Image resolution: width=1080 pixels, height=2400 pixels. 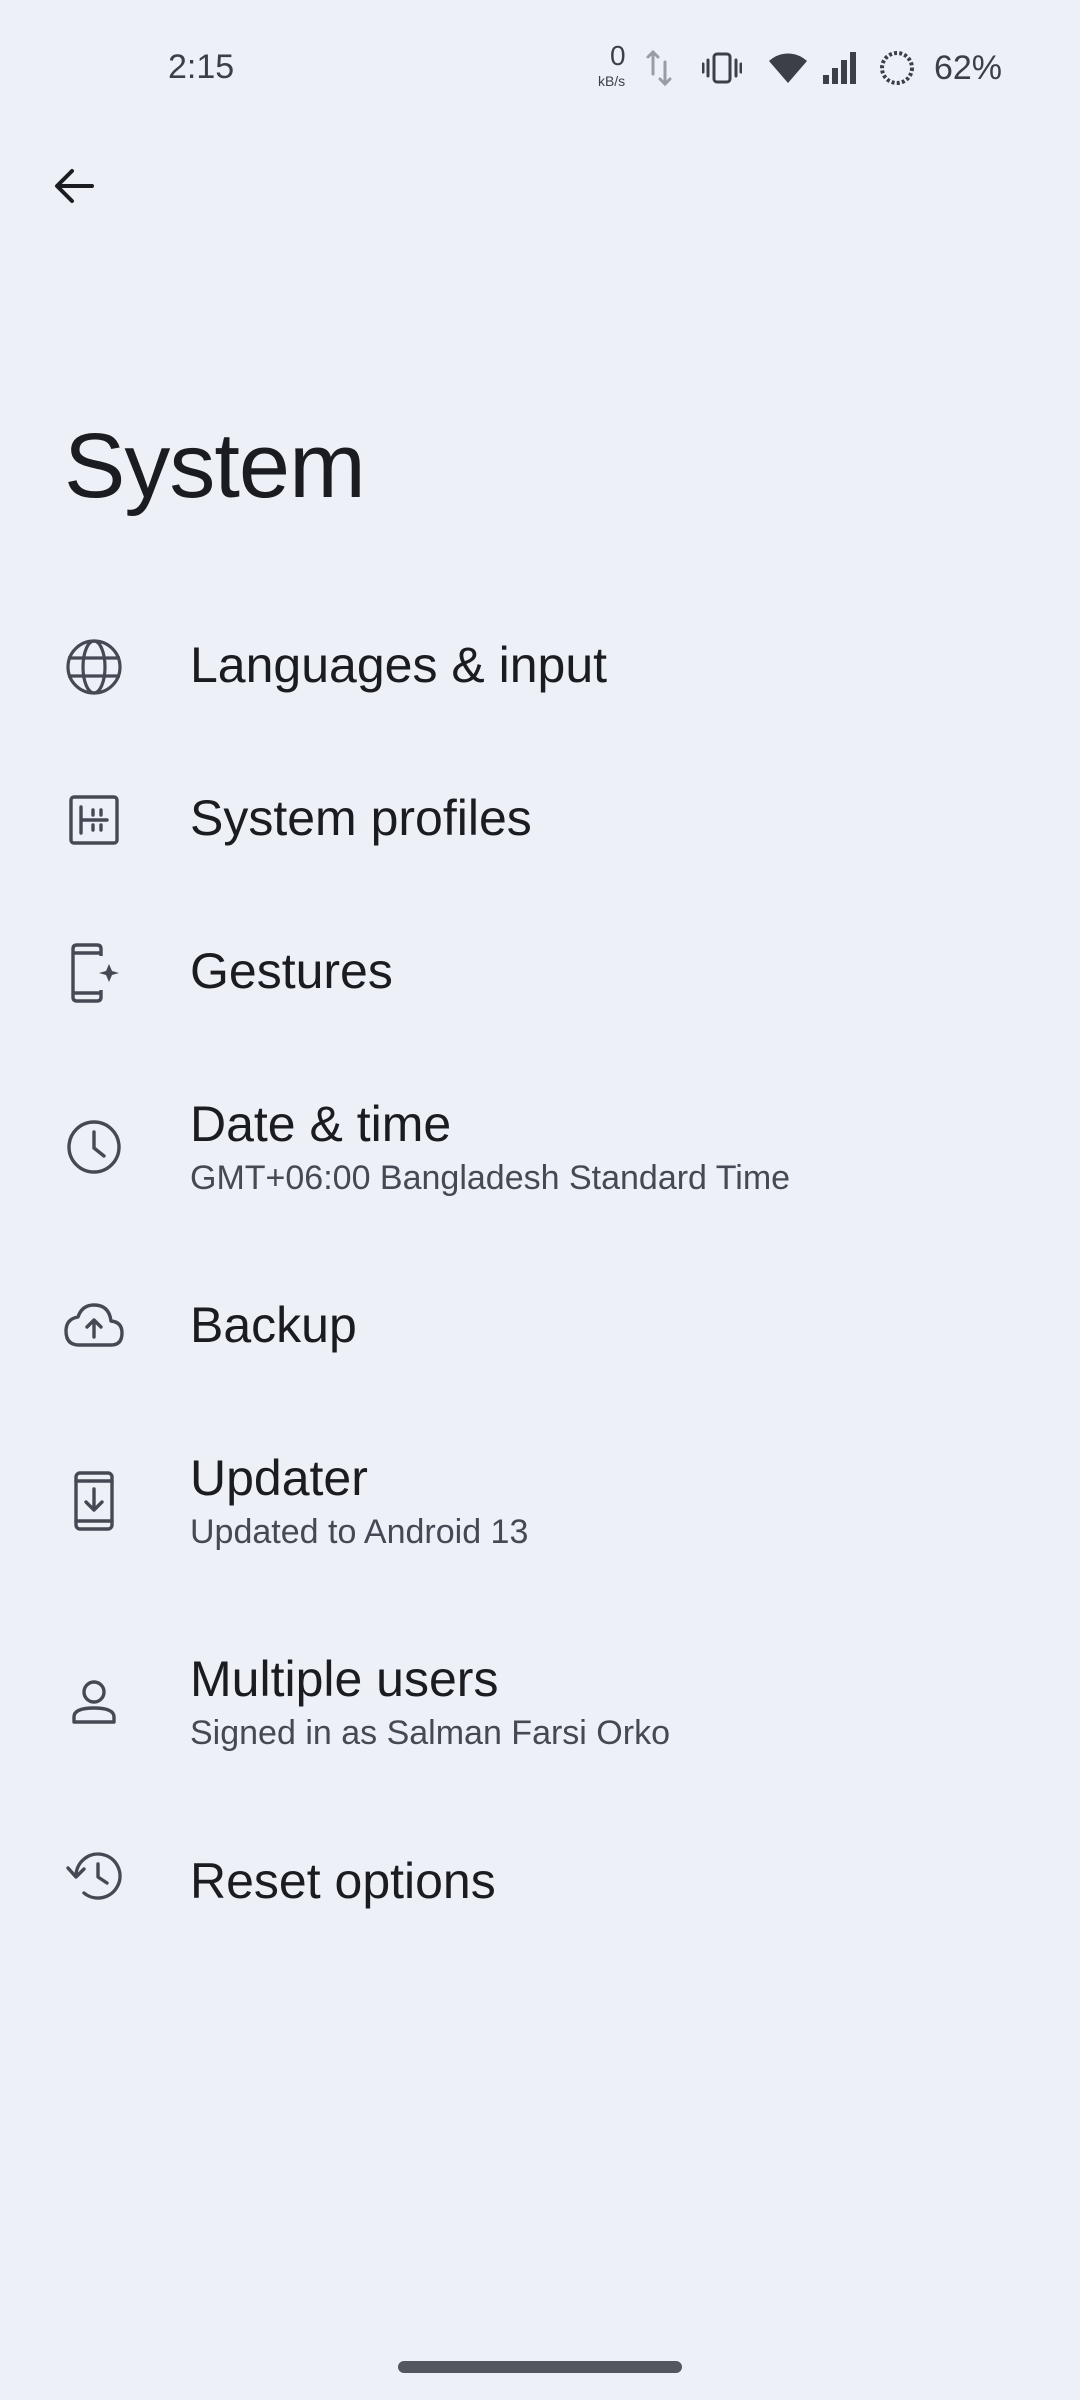 What do you see at coordinates (94, 820) in the screenshot?
I see `system-profiles-icon` at bounding box center [94, 820].